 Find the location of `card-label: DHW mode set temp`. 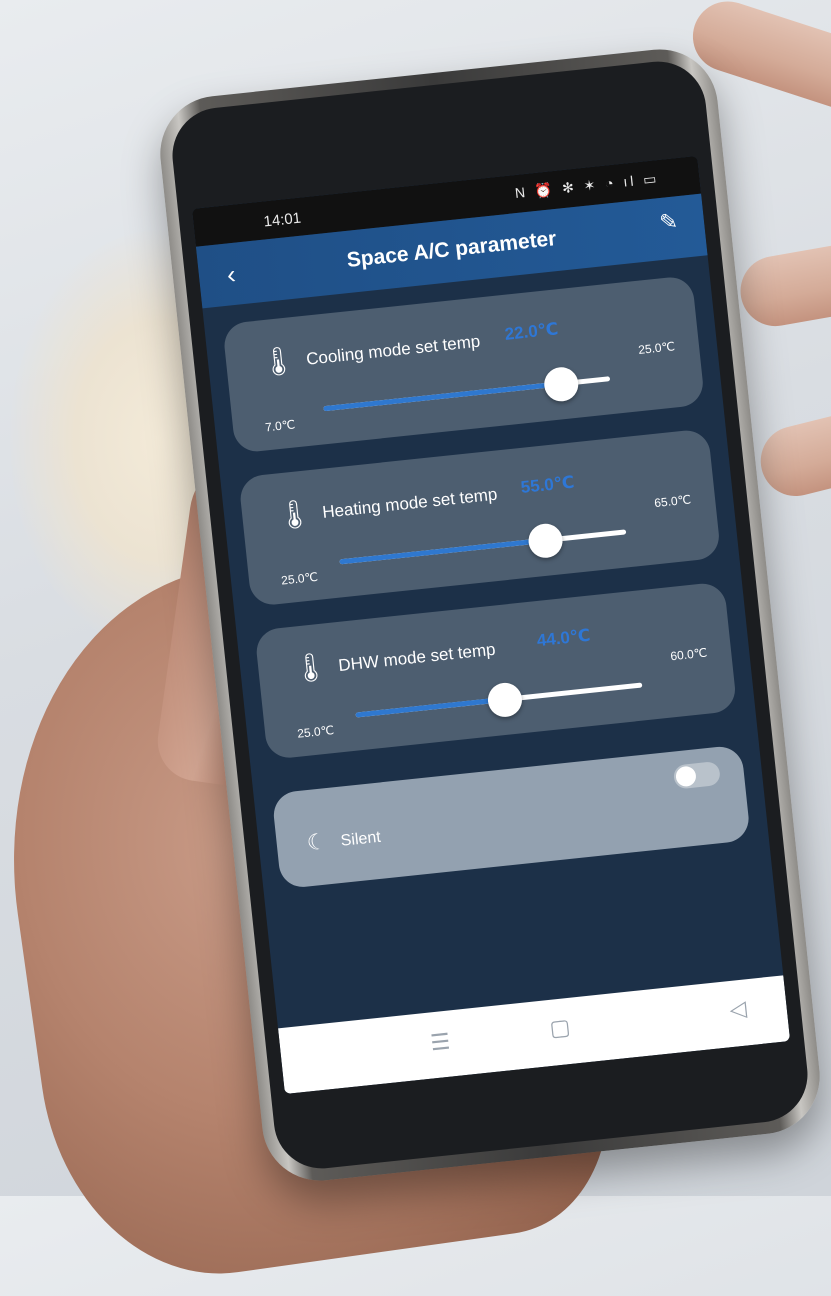

card-label: DHW mode set temp is located at coordinates (417, 657).